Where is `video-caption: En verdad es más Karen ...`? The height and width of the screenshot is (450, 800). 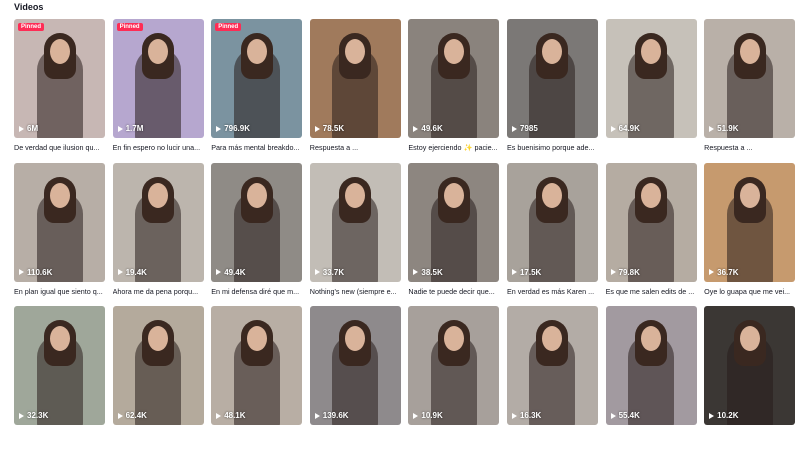
video-caption: En verdad es más Karen ... is located at coordinates (552, 291).